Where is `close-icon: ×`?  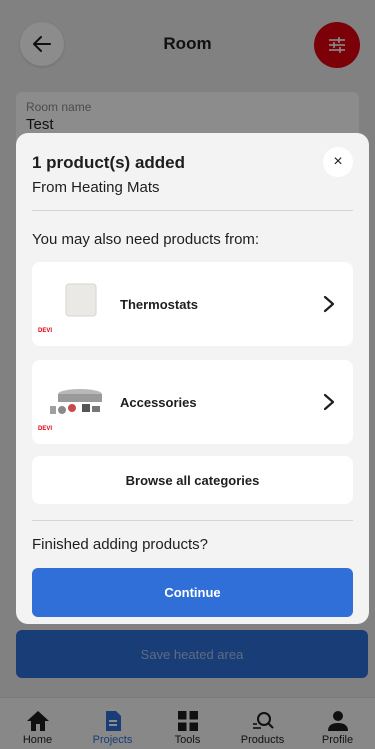 close-icon: × is located at coordinates (338, 161).